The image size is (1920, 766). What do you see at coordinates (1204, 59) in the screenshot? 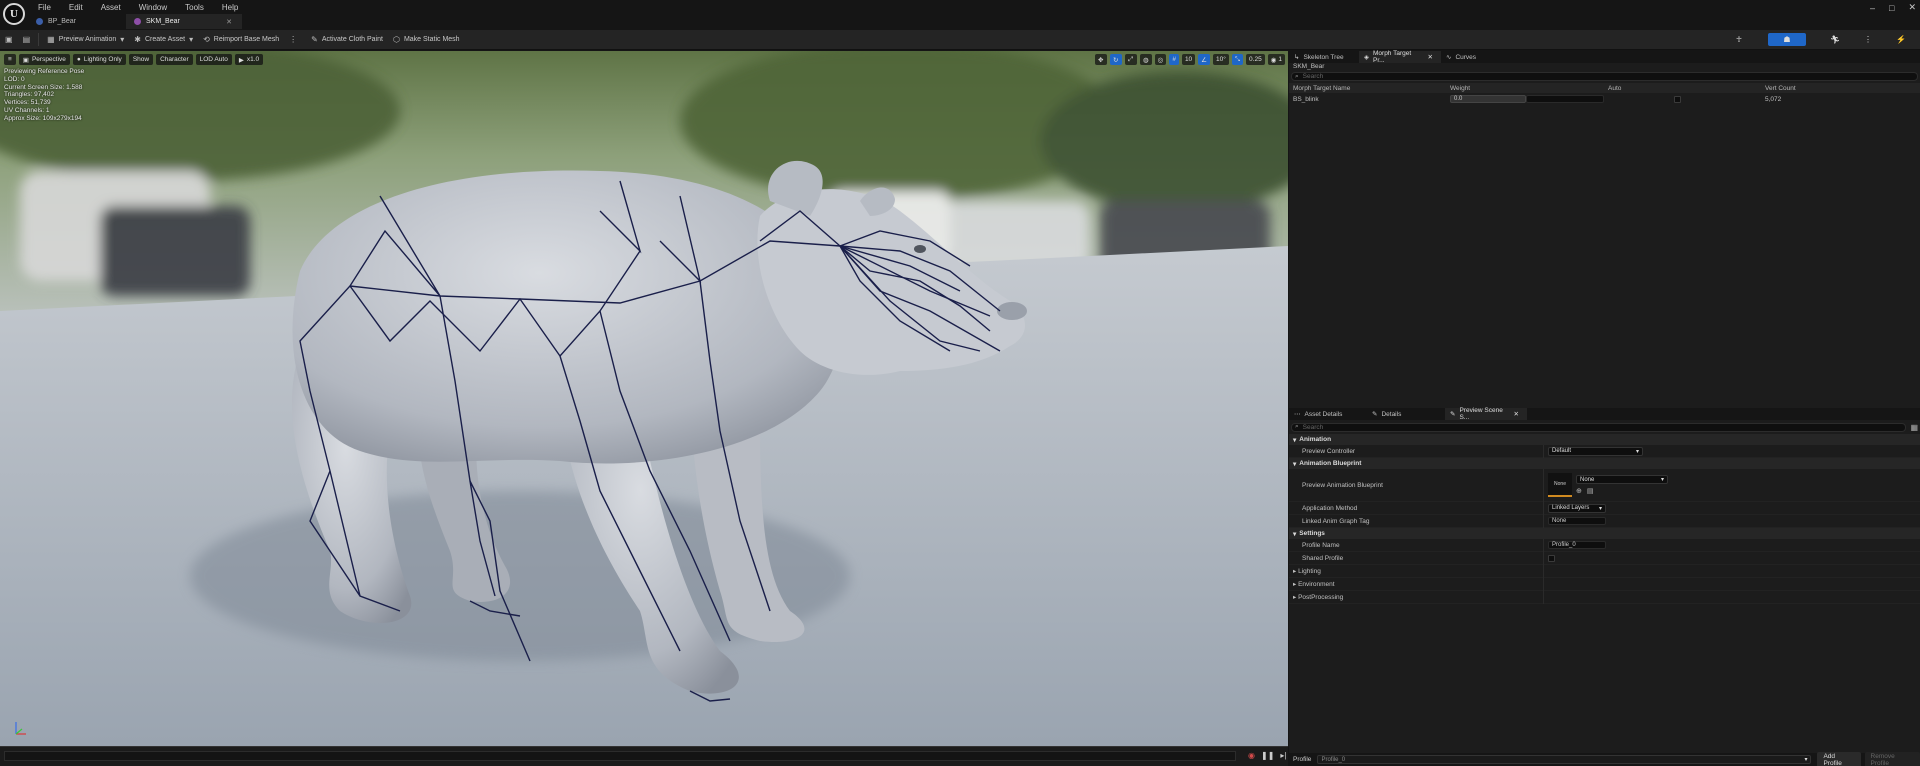
I see `rotation-snap-toggle: ∠` at bounding box center [1204, 59].